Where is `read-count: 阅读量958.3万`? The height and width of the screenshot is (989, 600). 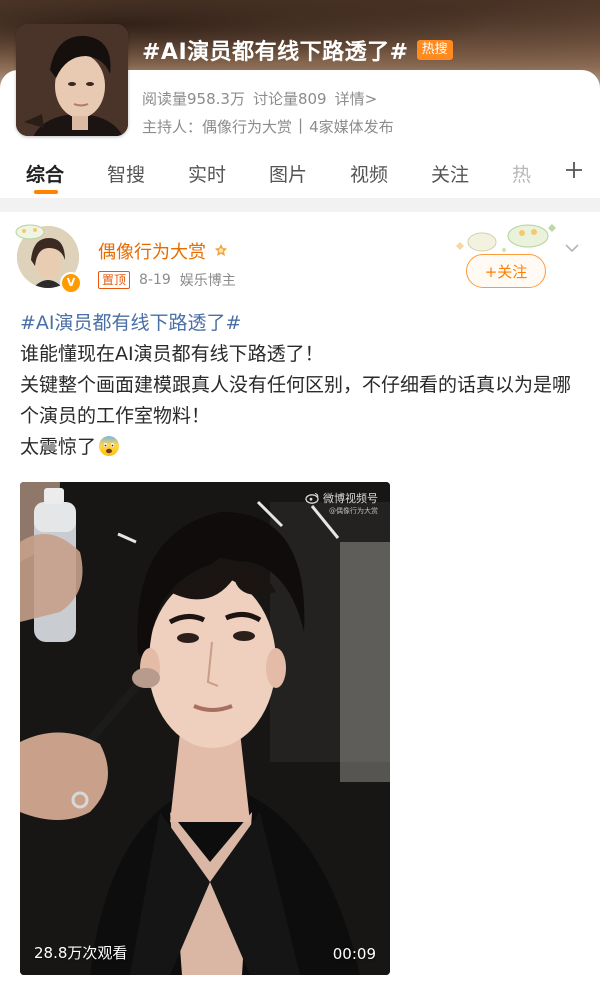 read-count: 阅读量958.3万 is located at coordinates (193, 99).